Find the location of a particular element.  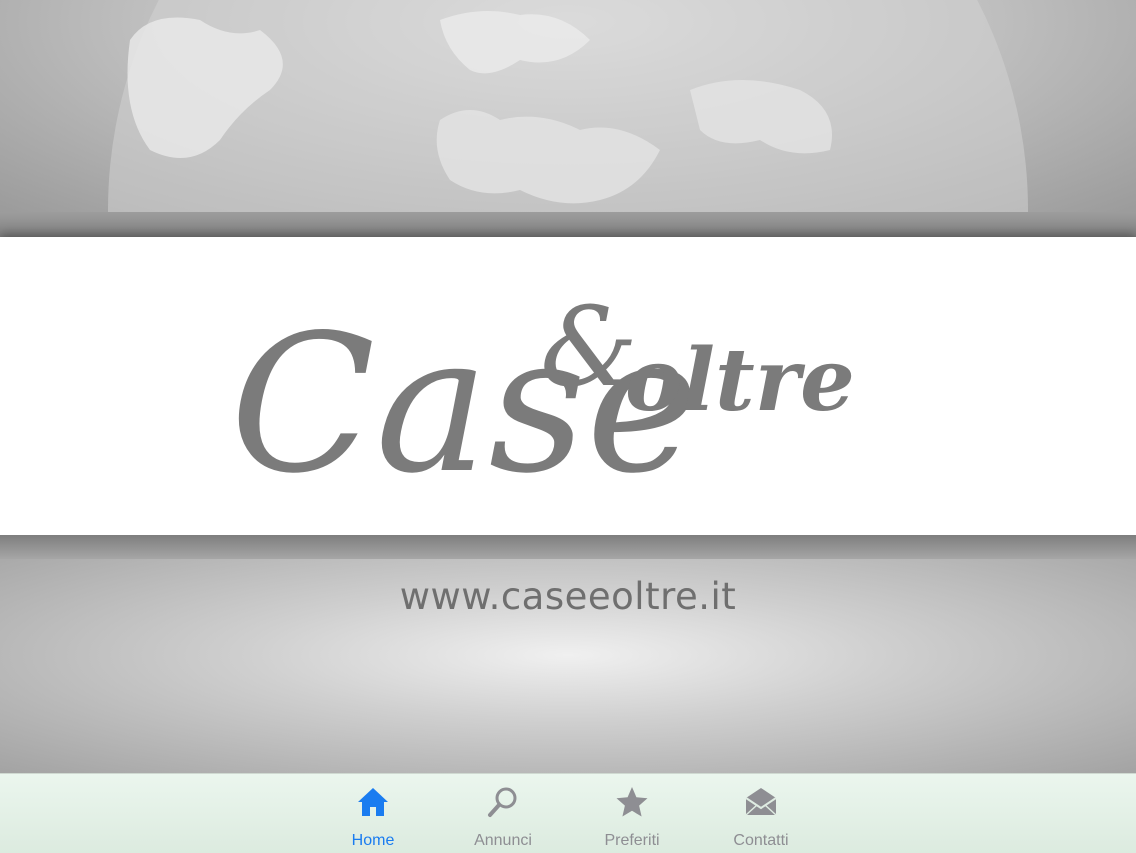

house-icon is located at coordinates (373, 802).